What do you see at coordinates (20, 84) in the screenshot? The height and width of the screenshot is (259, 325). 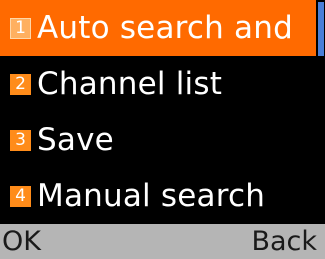 I see `number-badge: 2` at bounding box center [20, 84].